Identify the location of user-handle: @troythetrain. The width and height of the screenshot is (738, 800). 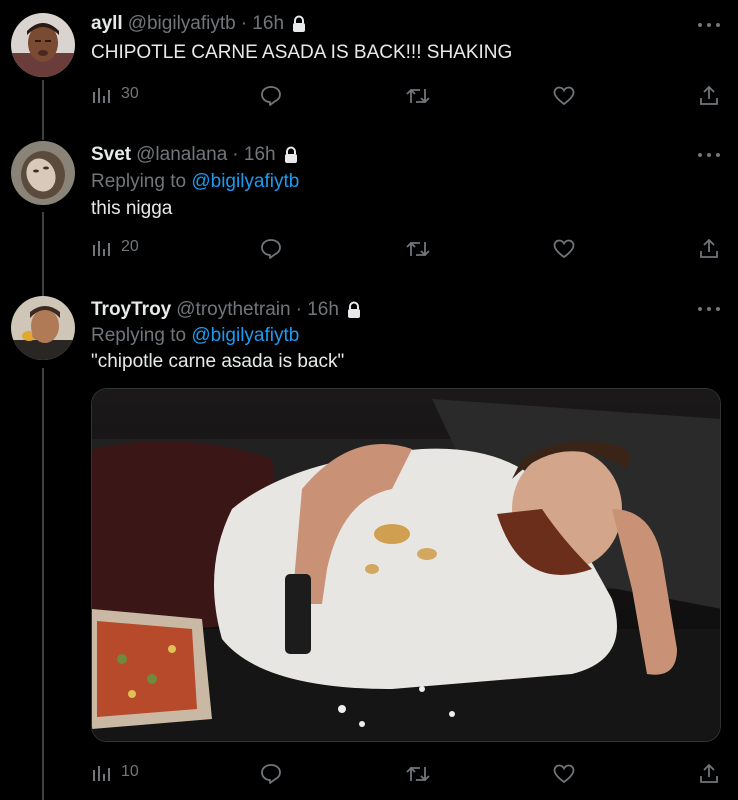
(233, 310).